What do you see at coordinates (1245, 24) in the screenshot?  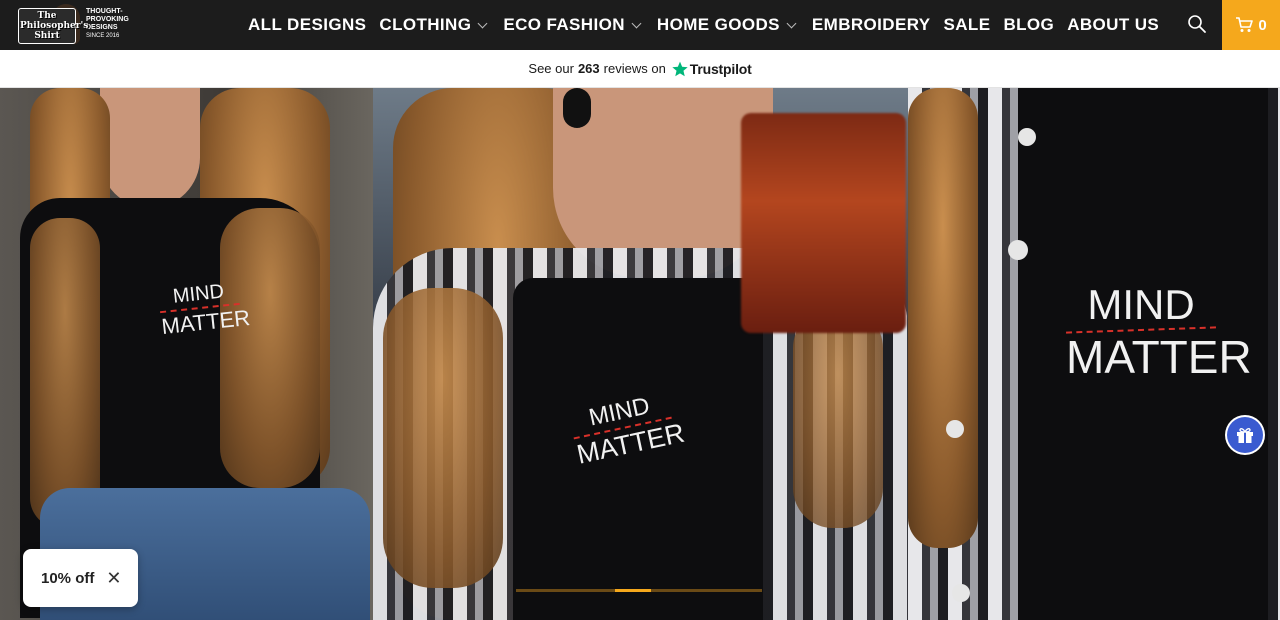 I see `cart-icon` at bounding box center [1245, 24].